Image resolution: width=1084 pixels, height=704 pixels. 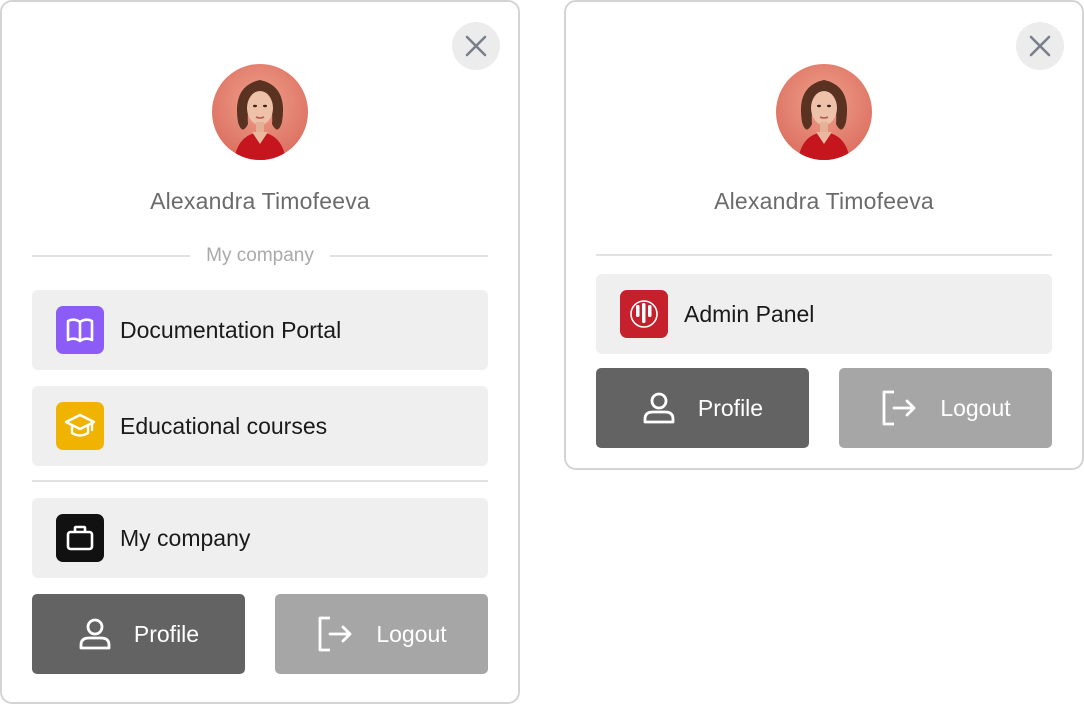 What do you see at coordinates (749, 313) in the screenshot?
I see `menu-item-label: Admin Panel` at bounding box center [749, 313].